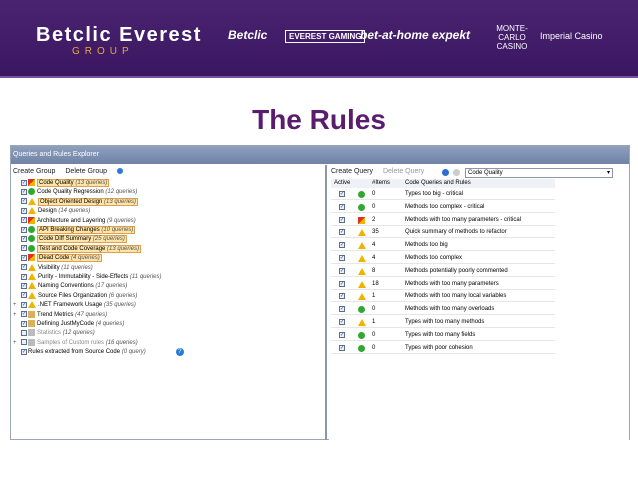  I want to click on query-name: Types with too many fields, so click(440, 334).